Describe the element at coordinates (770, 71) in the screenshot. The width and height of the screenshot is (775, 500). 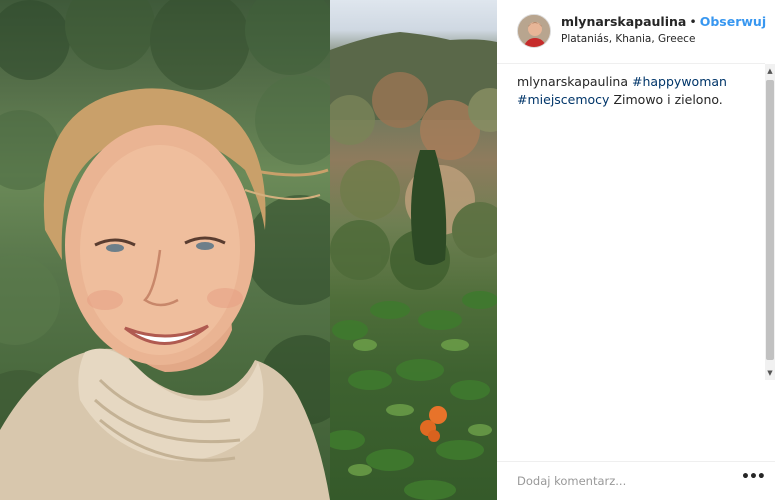
I see `scroll-up-arrow-icon: ▲` at that location.